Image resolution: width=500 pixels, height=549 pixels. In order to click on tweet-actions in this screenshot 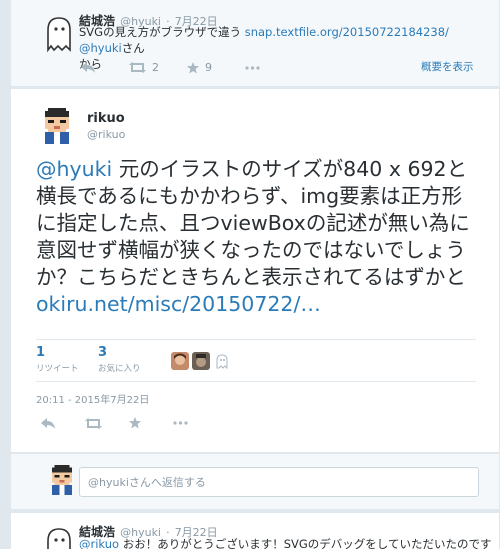, I will do `click(114, 423)`.